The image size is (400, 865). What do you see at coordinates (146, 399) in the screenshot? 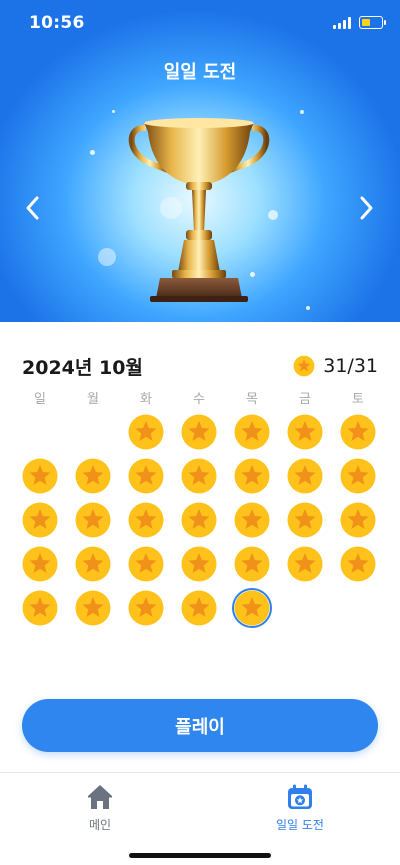
I see `weekday-label: 화` at bounding box center [146, 399].